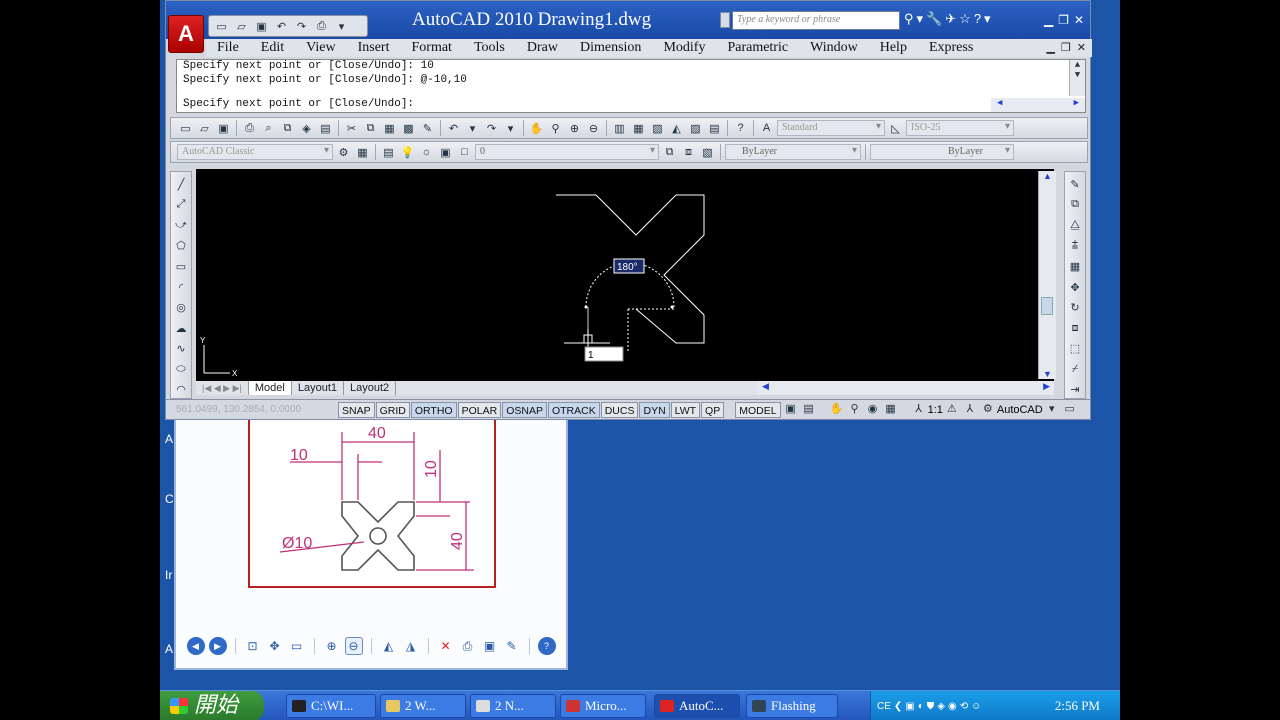 Image resolution: width=1280 pixels, height=720 pixels. What do you see at coordinates (181, 184) in the screenshot?
I see `line-icon: ╱` at bounding box center [181, 184].